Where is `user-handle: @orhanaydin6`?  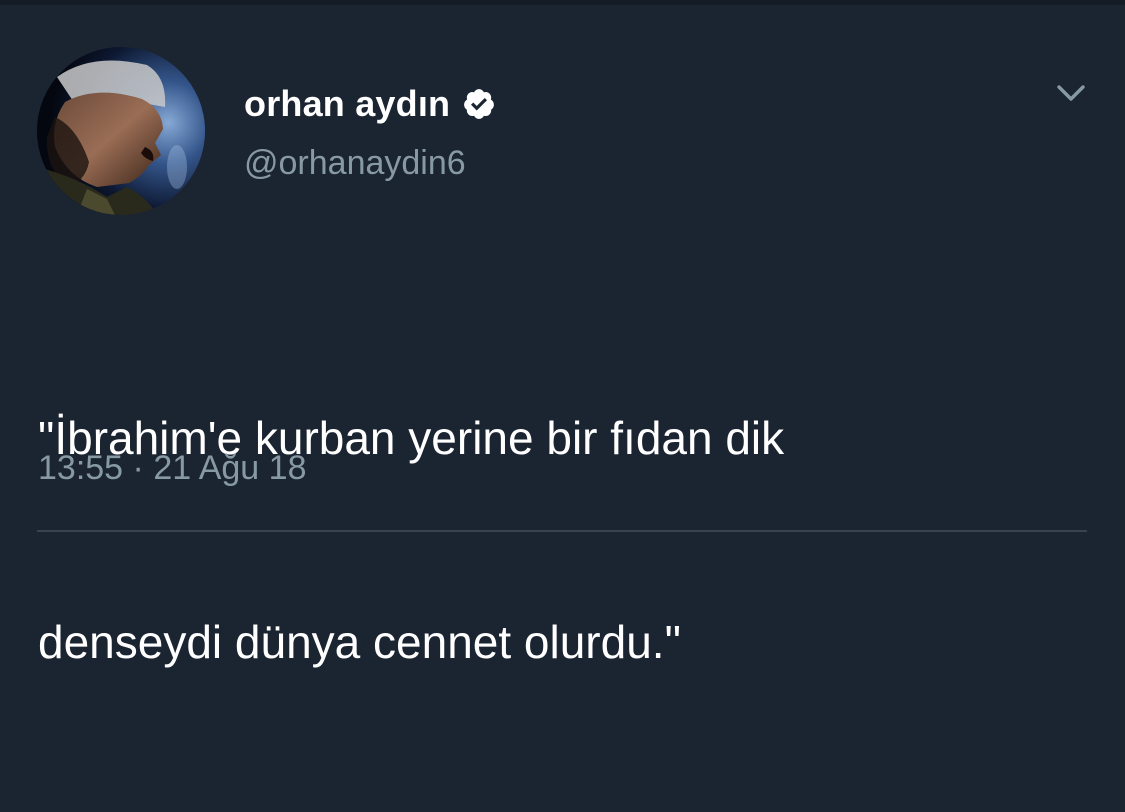
user-handle: @orhanaydin6 is located at coordinates (355, 163).